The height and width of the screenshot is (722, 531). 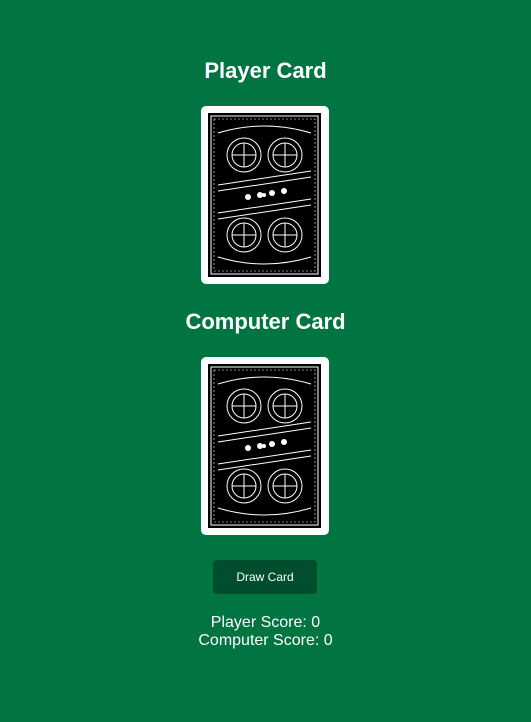 I want to click on player-card-title: Player Card, so click(x=265, y=70).